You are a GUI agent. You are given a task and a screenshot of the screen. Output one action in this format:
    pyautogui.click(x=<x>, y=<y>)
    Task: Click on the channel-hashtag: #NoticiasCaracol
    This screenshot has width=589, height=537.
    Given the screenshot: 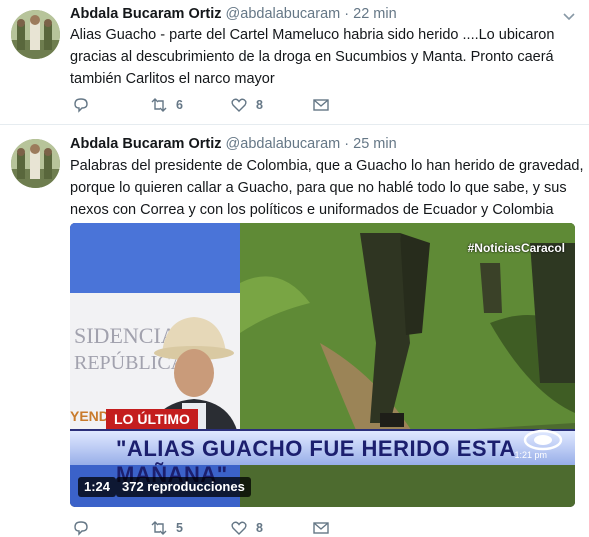 What is the action you would take?
    pyautogui.click(x=516, y=248)
    